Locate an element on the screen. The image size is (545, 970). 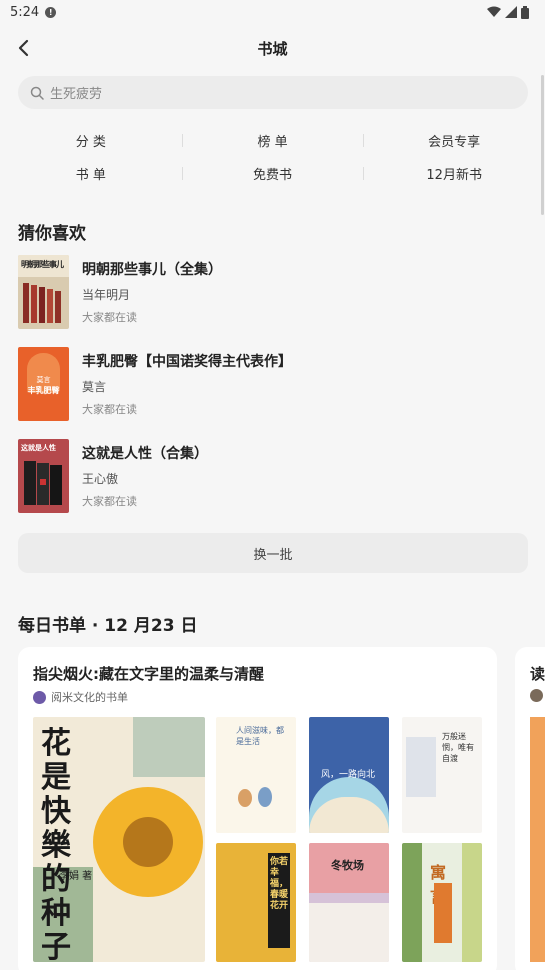
book-title: 明朝那些事儿（全集） is located at coordinates (152, 270).